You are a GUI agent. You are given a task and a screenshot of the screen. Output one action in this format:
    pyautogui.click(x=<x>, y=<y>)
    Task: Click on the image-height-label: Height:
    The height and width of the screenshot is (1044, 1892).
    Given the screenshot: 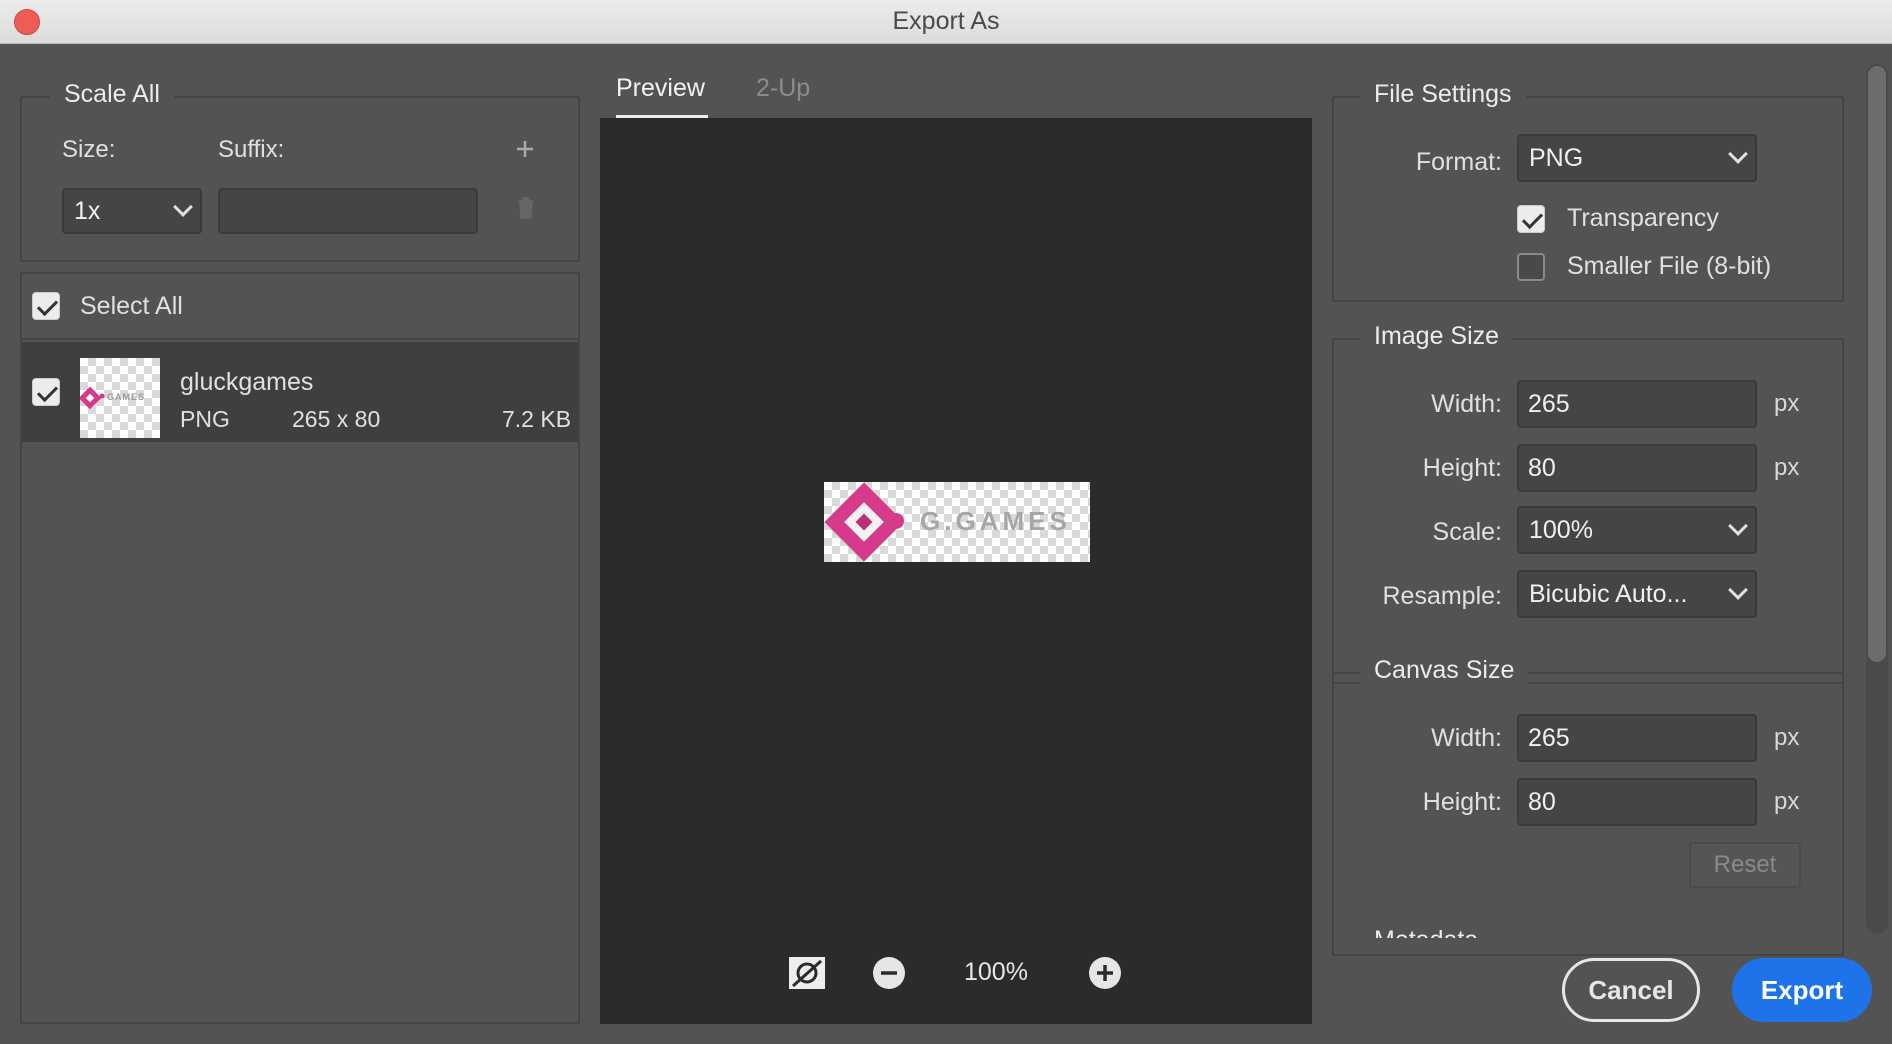 What is the action you would take?
    pyautogui.click(x=1462, y=468)
    